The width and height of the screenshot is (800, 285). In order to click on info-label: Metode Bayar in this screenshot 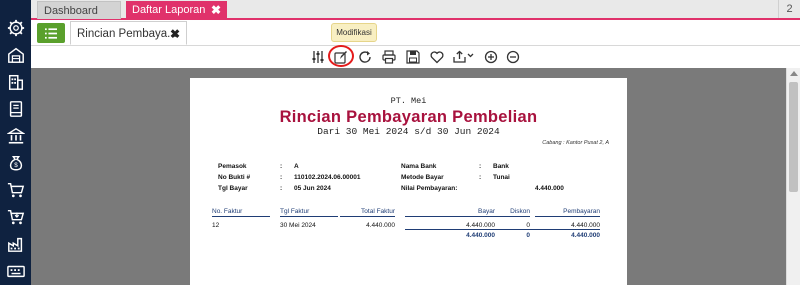, I will do `click(422, 177)`.